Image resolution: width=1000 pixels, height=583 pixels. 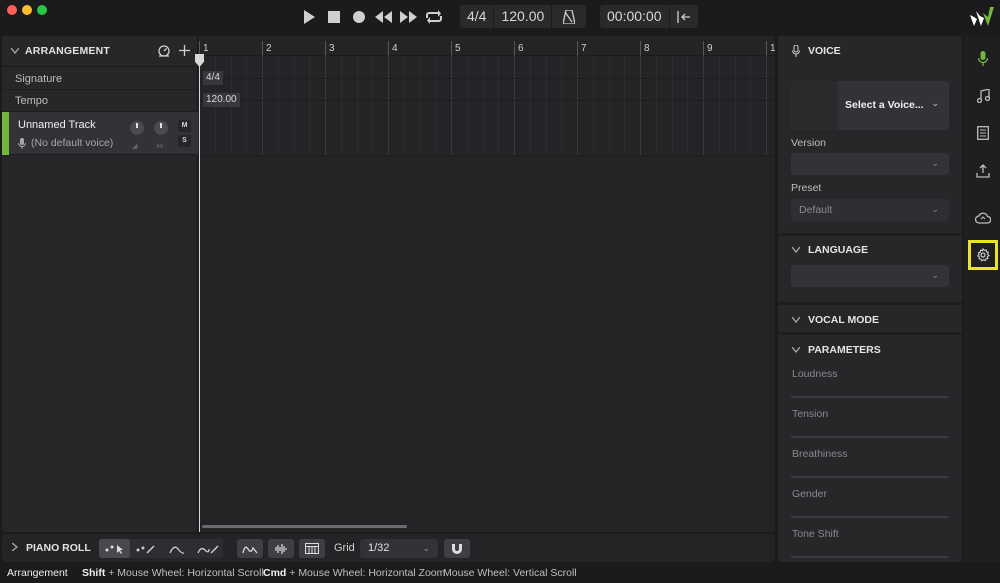 I want to click on bar-number: 9, so click(x=710, y=48).